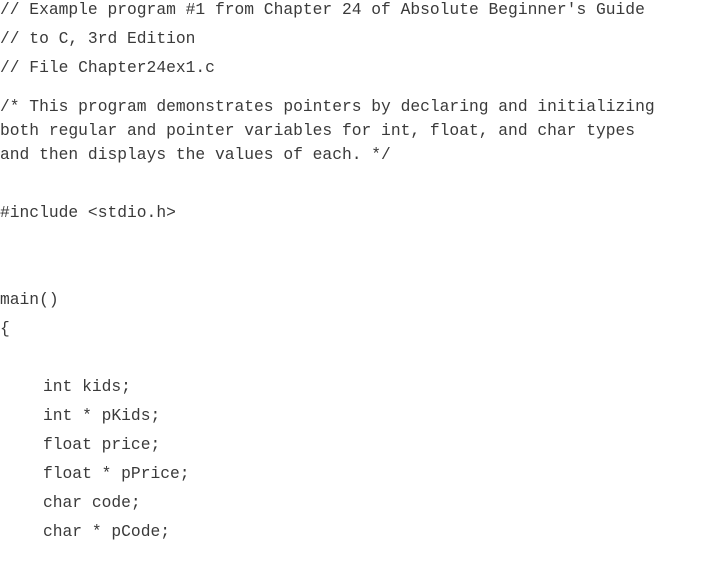  What do you see at coordinates (102, 444) in the screenshot?
I see `declaration-line: float price;` at bounding box center [102, 444].